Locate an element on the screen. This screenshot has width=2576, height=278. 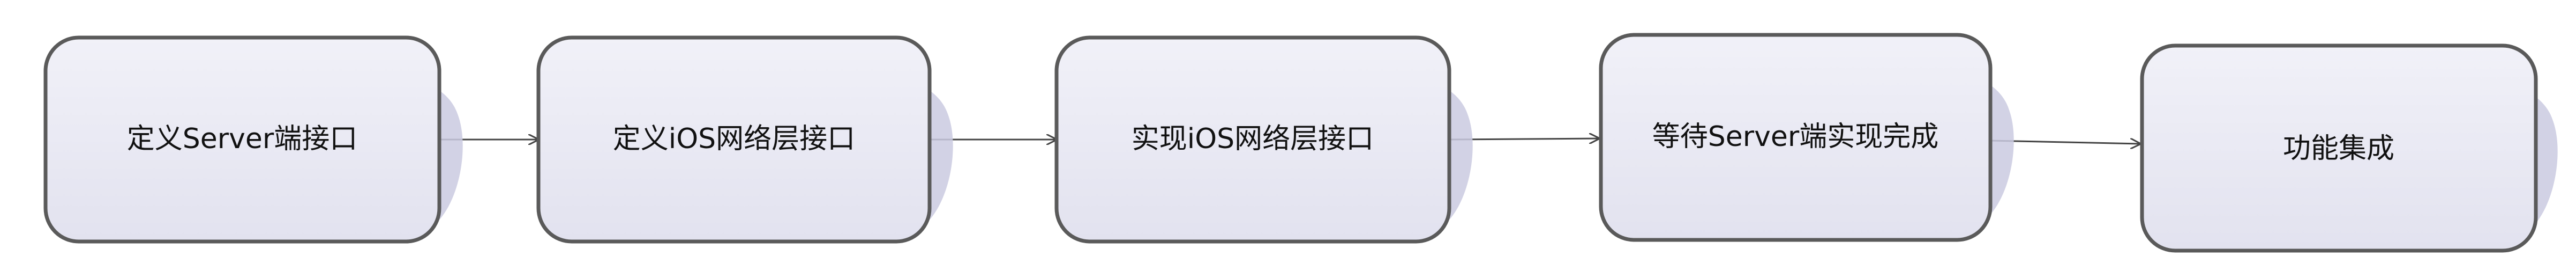
step-node-4: 等待Server端实现完成 is located at coordinates (1806, 137).